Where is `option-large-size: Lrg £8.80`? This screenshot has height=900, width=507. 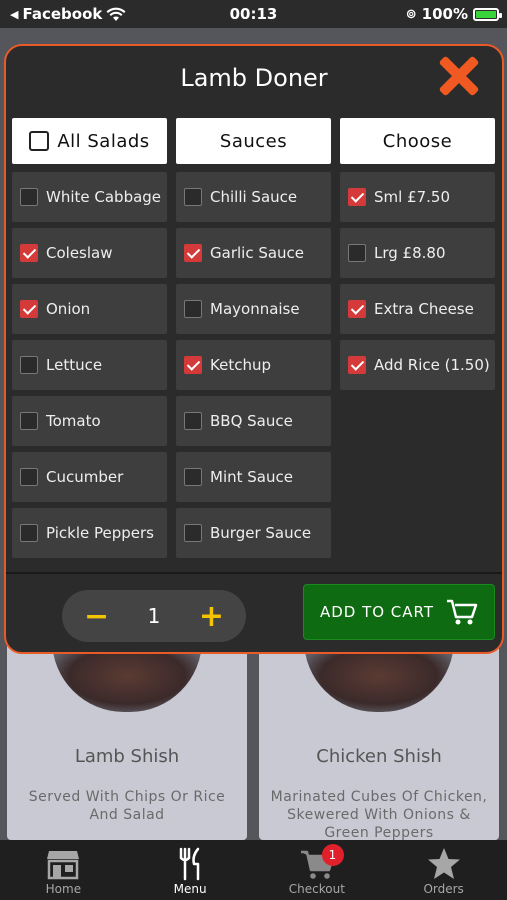
option-large-size: Lrg £8.80 is located at coordinates (417, 253).